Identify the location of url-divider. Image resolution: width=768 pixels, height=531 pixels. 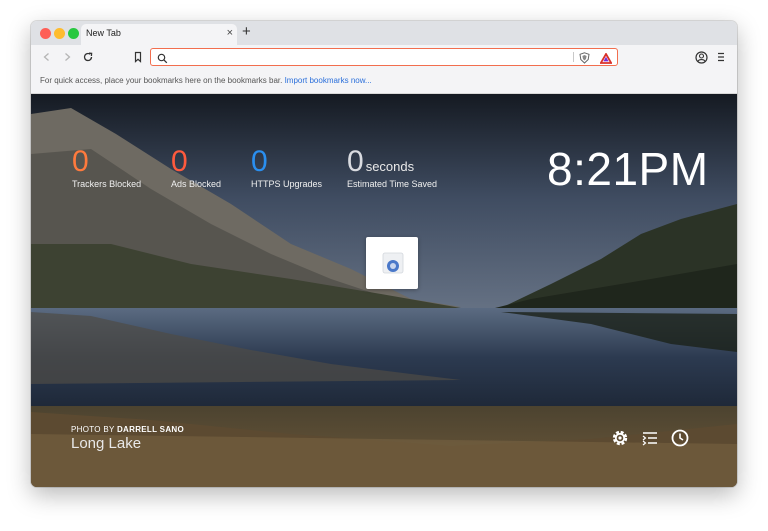
(573, 57).